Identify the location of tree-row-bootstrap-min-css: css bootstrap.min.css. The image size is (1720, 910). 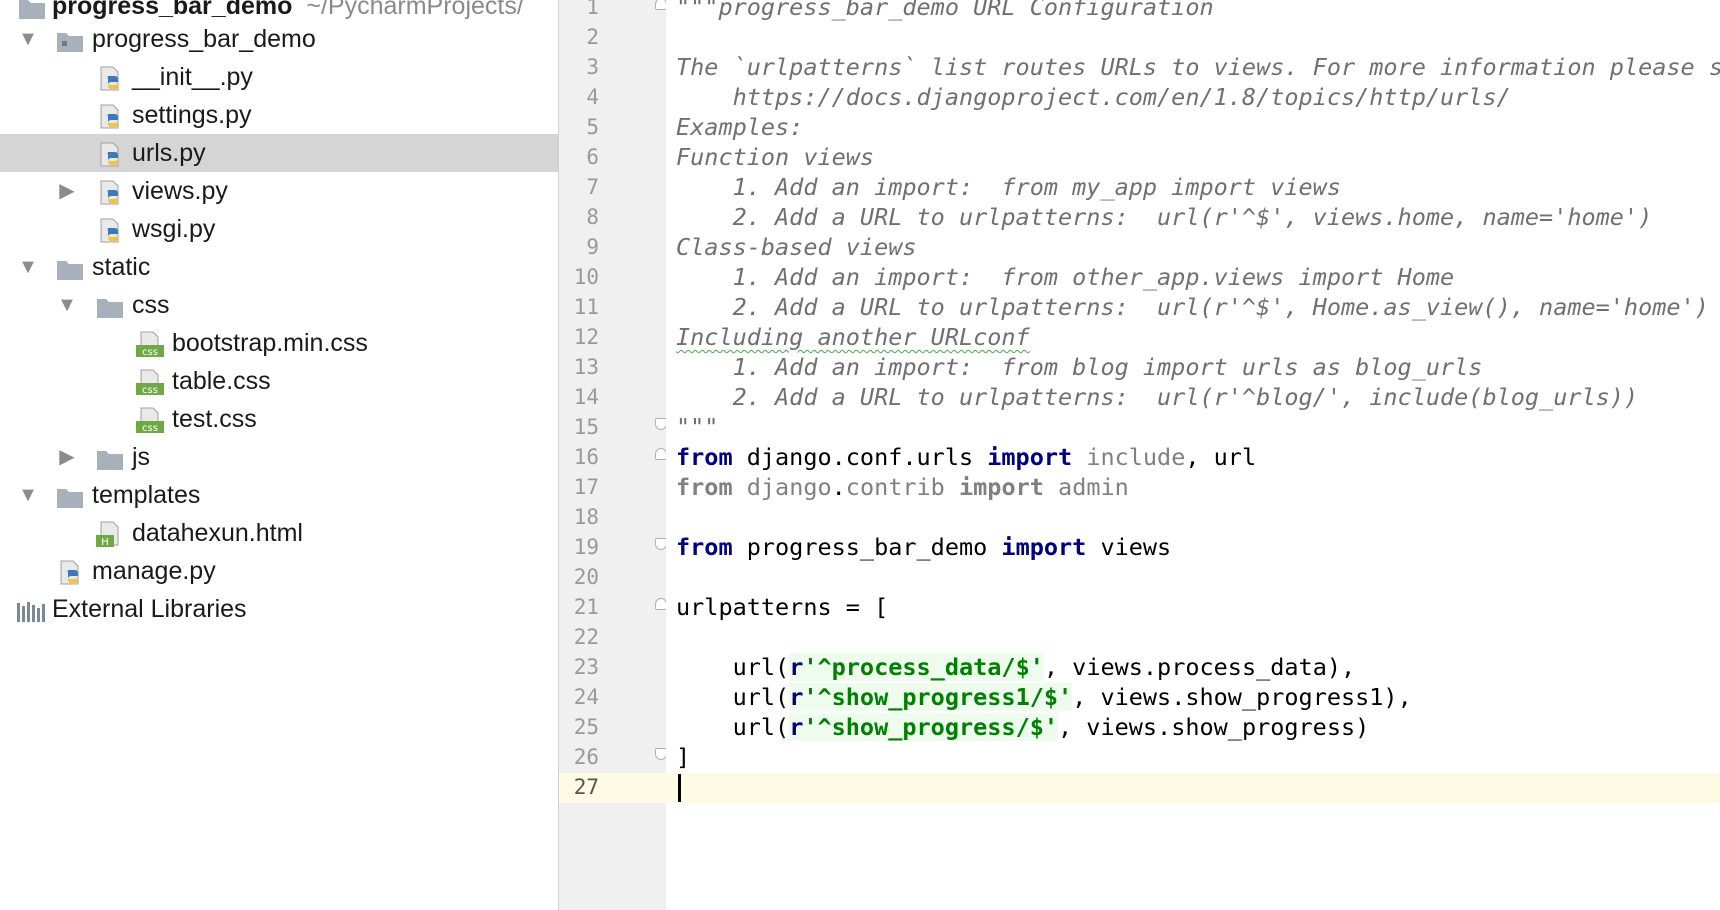
(279, 343).